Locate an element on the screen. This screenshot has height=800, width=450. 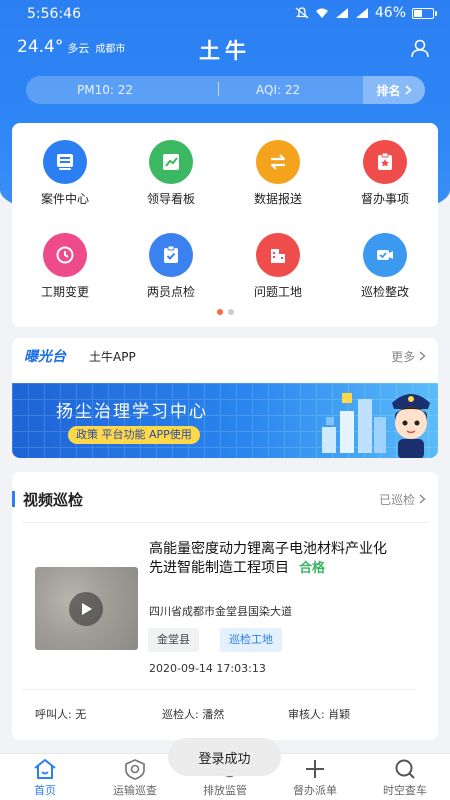
more-label: 更多 is located at coordinates (403, 357).